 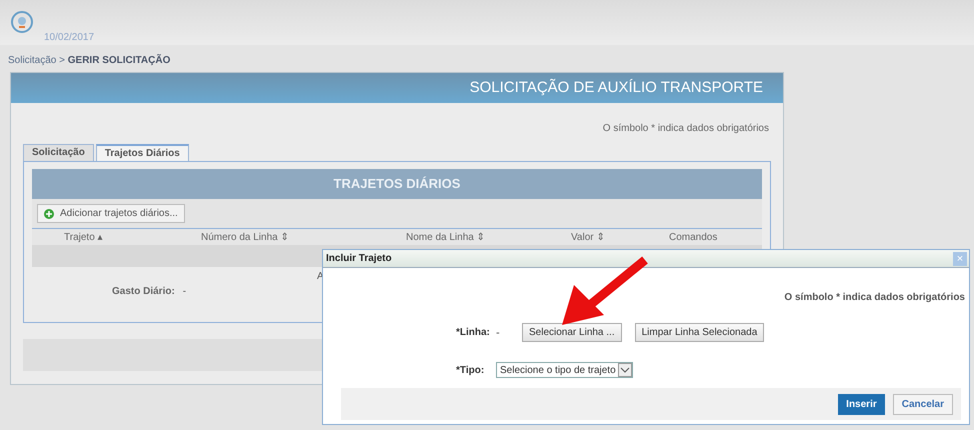 What do you see at coordinates (861, 404) in the screenshot?
I see `insert-button: Inserir` at bounding box center [861, 404].